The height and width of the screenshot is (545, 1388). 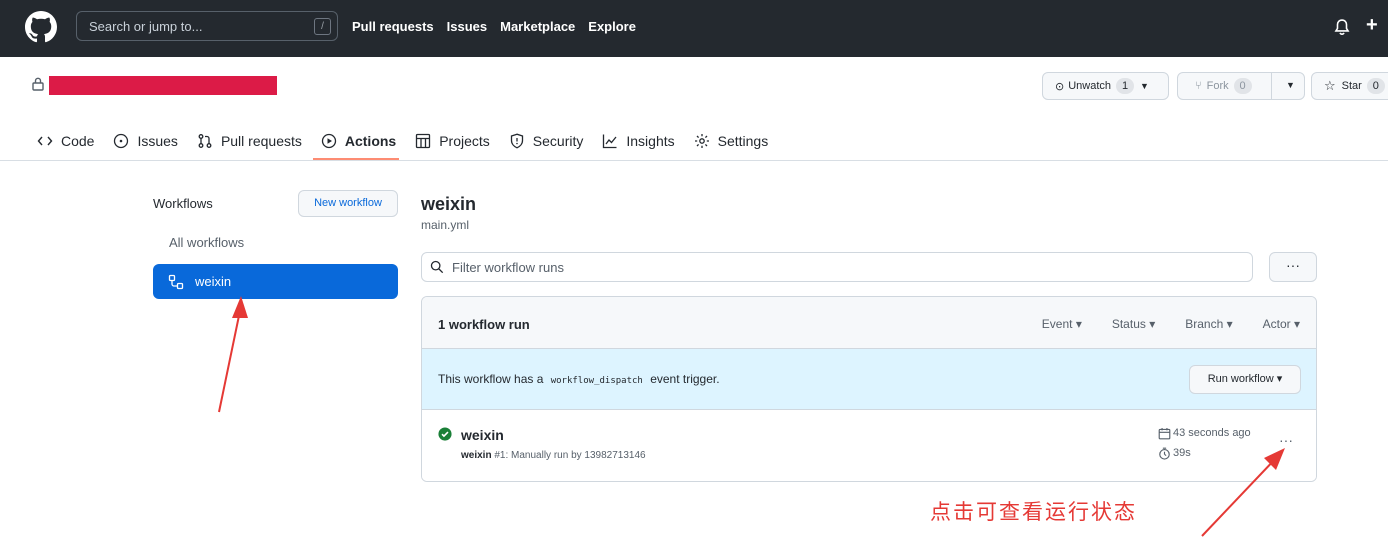 What do you see at coordinates (508, 267) in the screenshot?
I see `filter-placeholder: Filter workflow runs` at bounding box center [508, 267].